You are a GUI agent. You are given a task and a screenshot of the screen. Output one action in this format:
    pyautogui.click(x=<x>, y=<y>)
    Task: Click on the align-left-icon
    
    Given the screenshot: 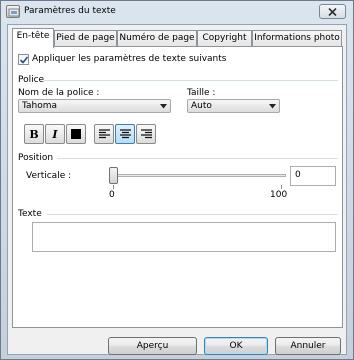 What is the action you would take?
    pyautogui.click(x=104, y=134)
    